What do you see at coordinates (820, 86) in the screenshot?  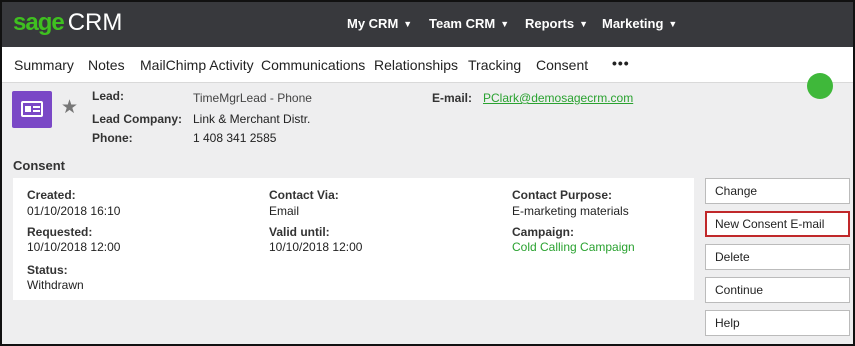 I see `add-circle-icon` at bounding box center [820, 86].